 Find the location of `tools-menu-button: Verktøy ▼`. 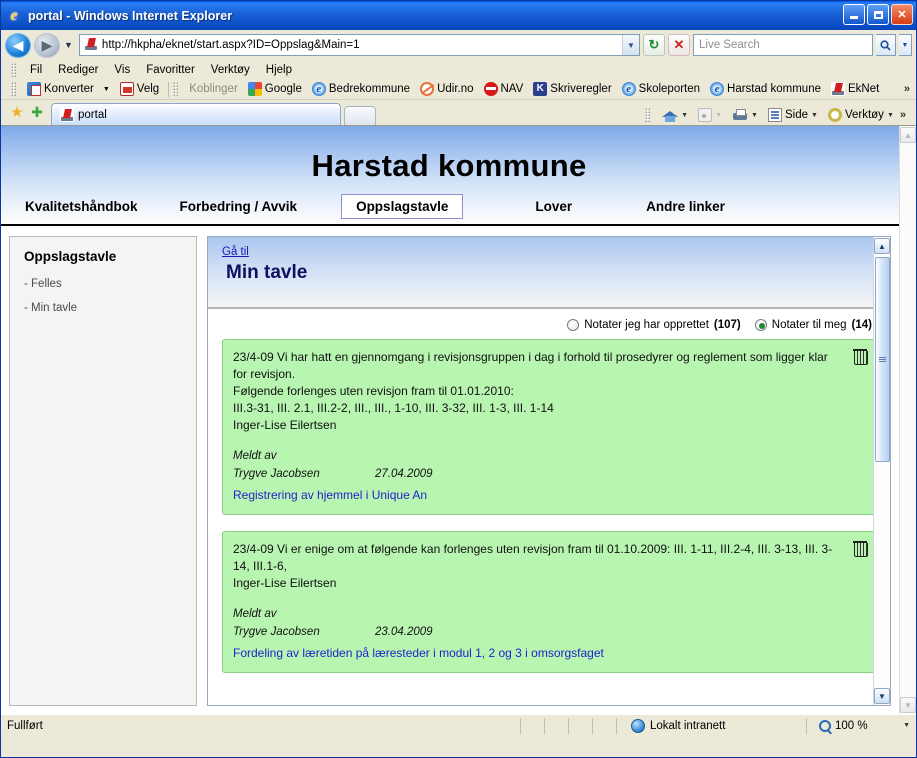

tools-menu-button: Verktøy ▼ is located at coordinates (861, 115).